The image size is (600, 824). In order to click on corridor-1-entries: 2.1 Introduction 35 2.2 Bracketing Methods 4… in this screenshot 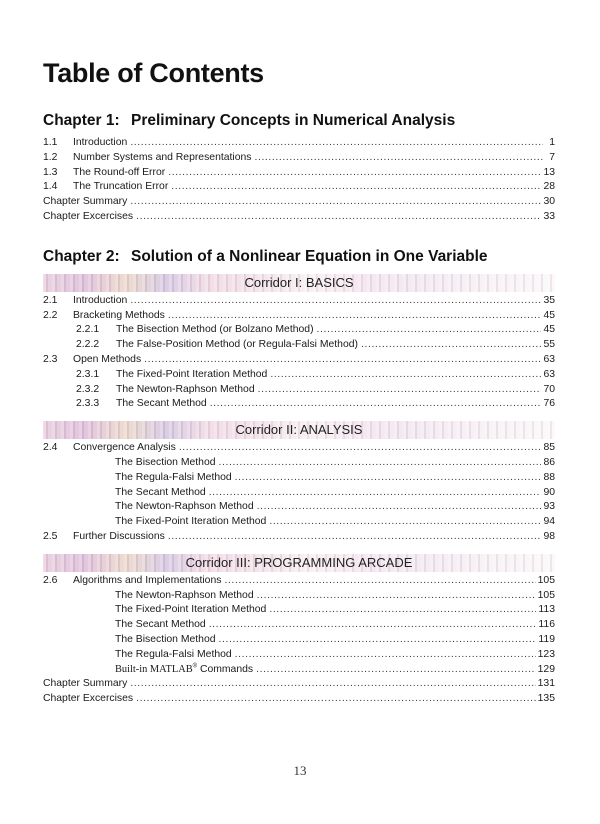, I will do `click(299, 353)`.